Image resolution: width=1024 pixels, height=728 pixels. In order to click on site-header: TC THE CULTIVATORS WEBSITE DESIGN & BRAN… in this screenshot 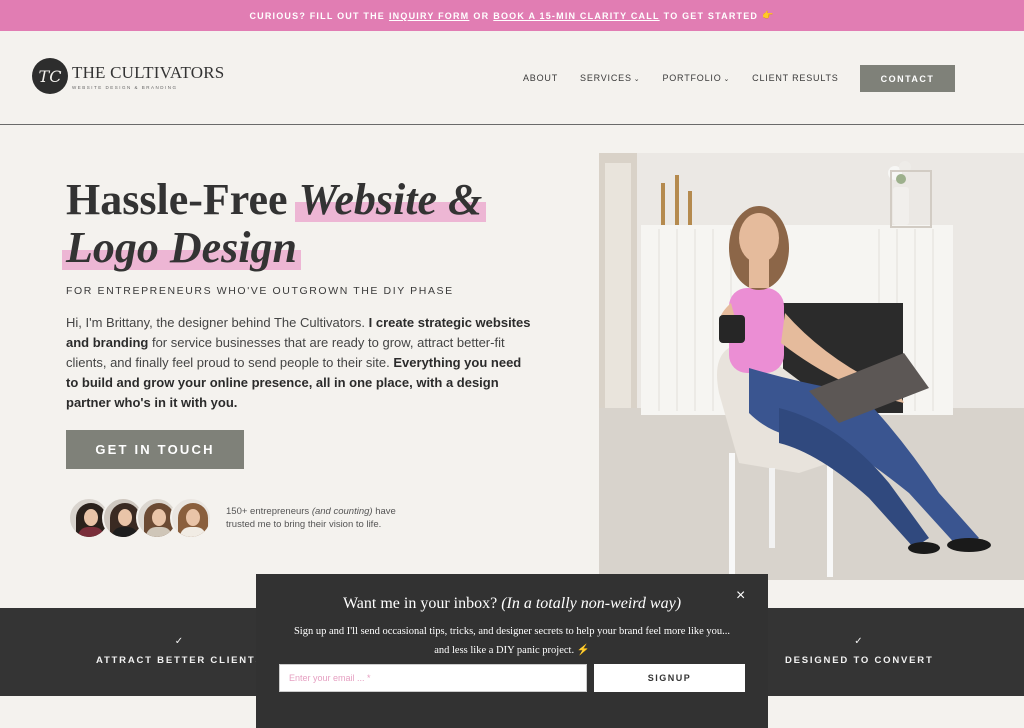, I will do `click(512, 78)`.